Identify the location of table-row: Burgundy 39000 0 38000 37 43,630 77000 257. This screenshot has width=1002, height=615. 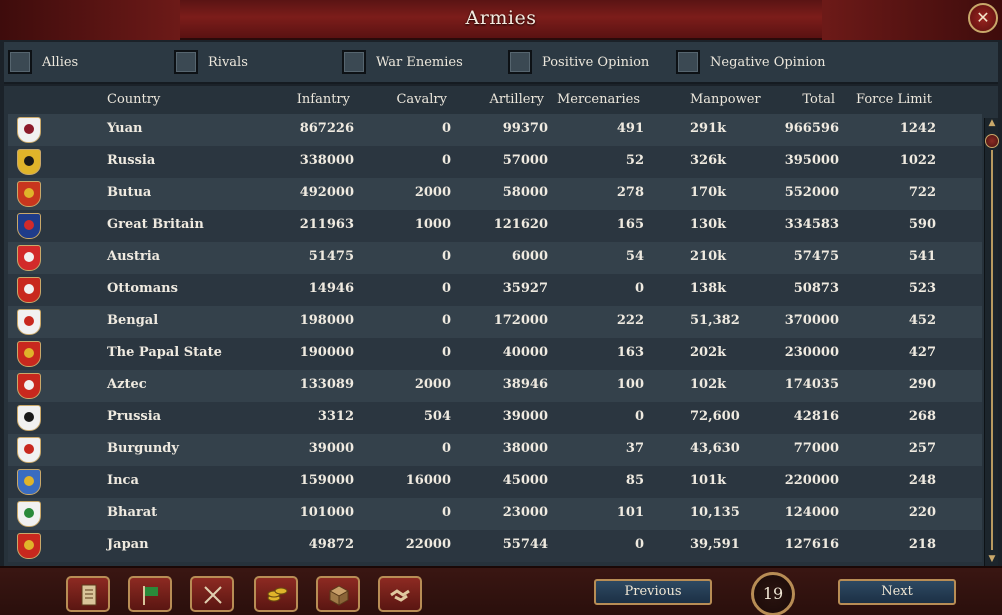
(495, 450).